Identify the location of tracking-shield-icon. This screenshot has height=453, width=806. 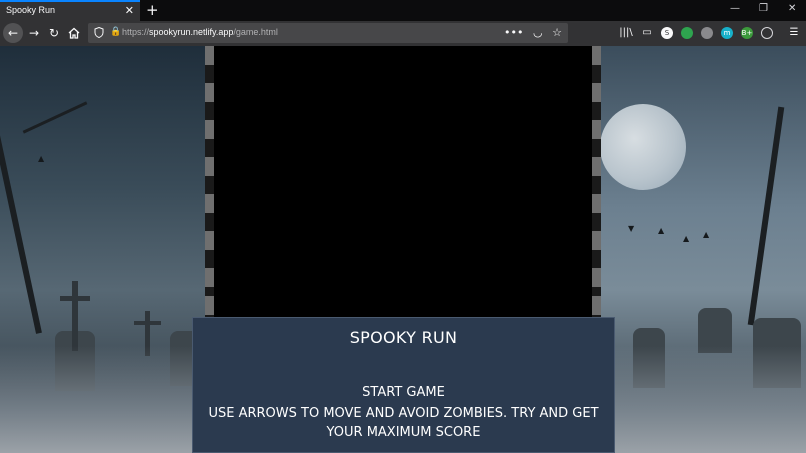
(99, 32).